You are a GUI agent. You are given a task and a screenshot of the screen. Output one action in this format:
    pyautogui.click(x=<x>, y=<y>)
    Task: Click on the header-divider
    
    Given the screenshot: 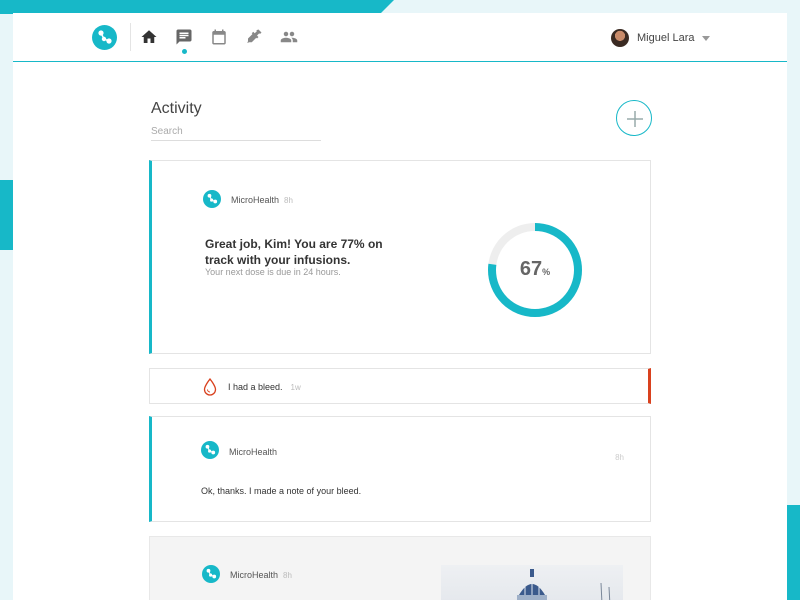 What is the action you would take?
    pyautogui.click(x=130, y=37)
    